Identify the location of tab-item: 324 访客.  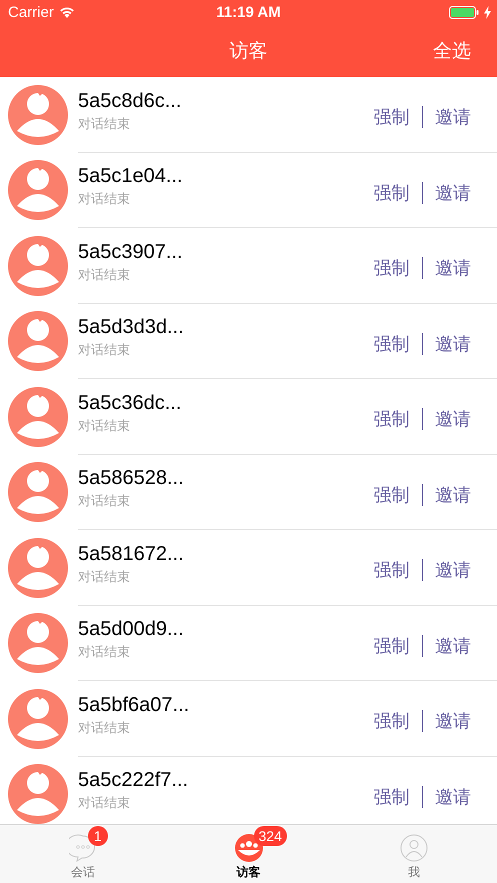
(249, 854).